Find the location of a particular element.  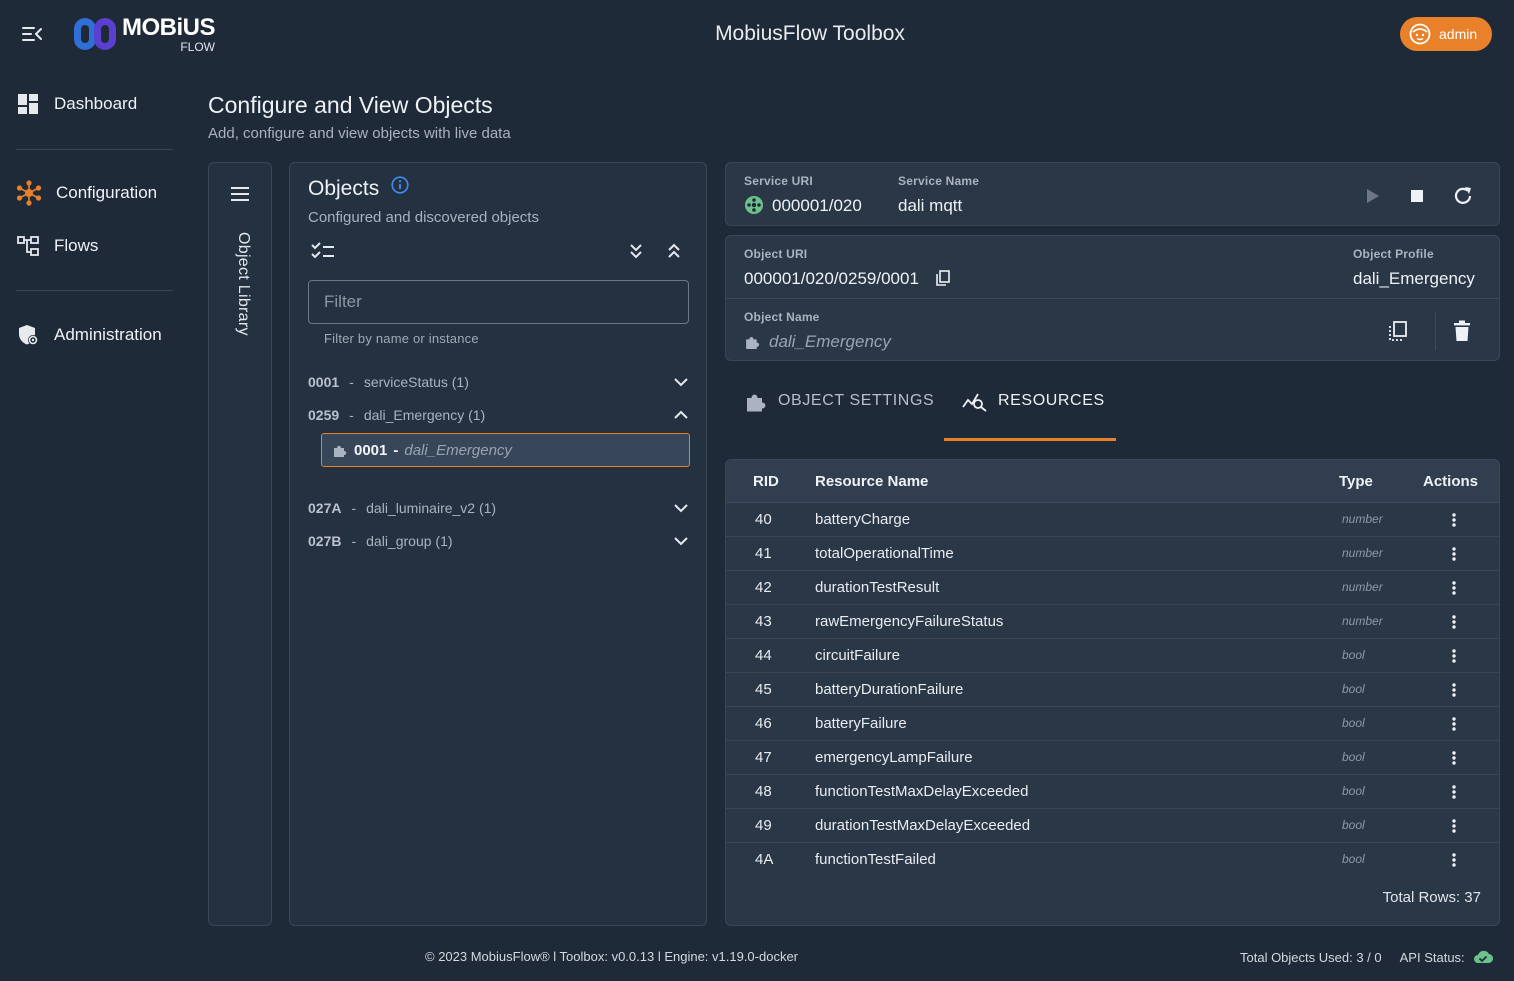

table-row: 47 emergencyLampFailure bool is located at coordinates (1112, 758).